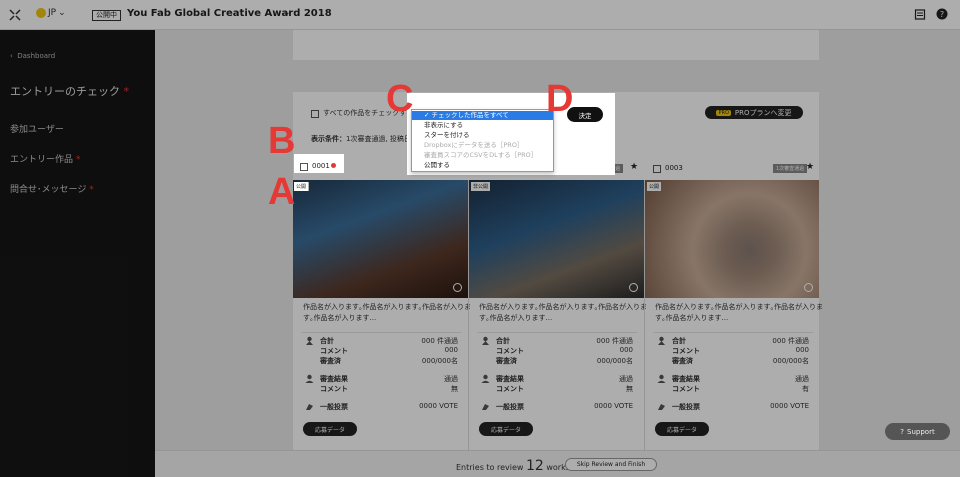 The height and width of the screenshot is (477, 960). I want to click on sidebar-heading-label: エントリーのチェック, so click(65, 91).